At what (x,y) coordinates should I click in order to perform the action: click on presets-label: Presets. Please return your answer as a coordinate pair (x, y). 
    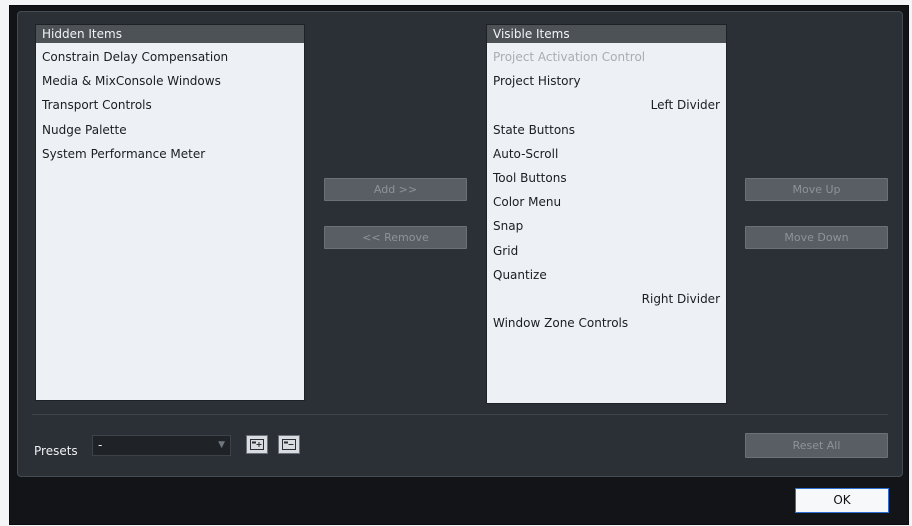
    Looking at the image, I should click on (56, 451).